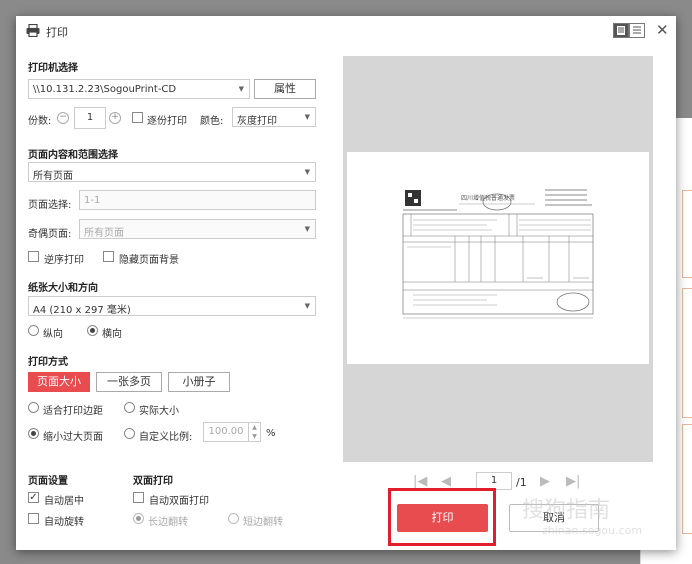 The image size is (692, 564). I want to click on content-select: 所有页面 ▼, so click(172, 172).